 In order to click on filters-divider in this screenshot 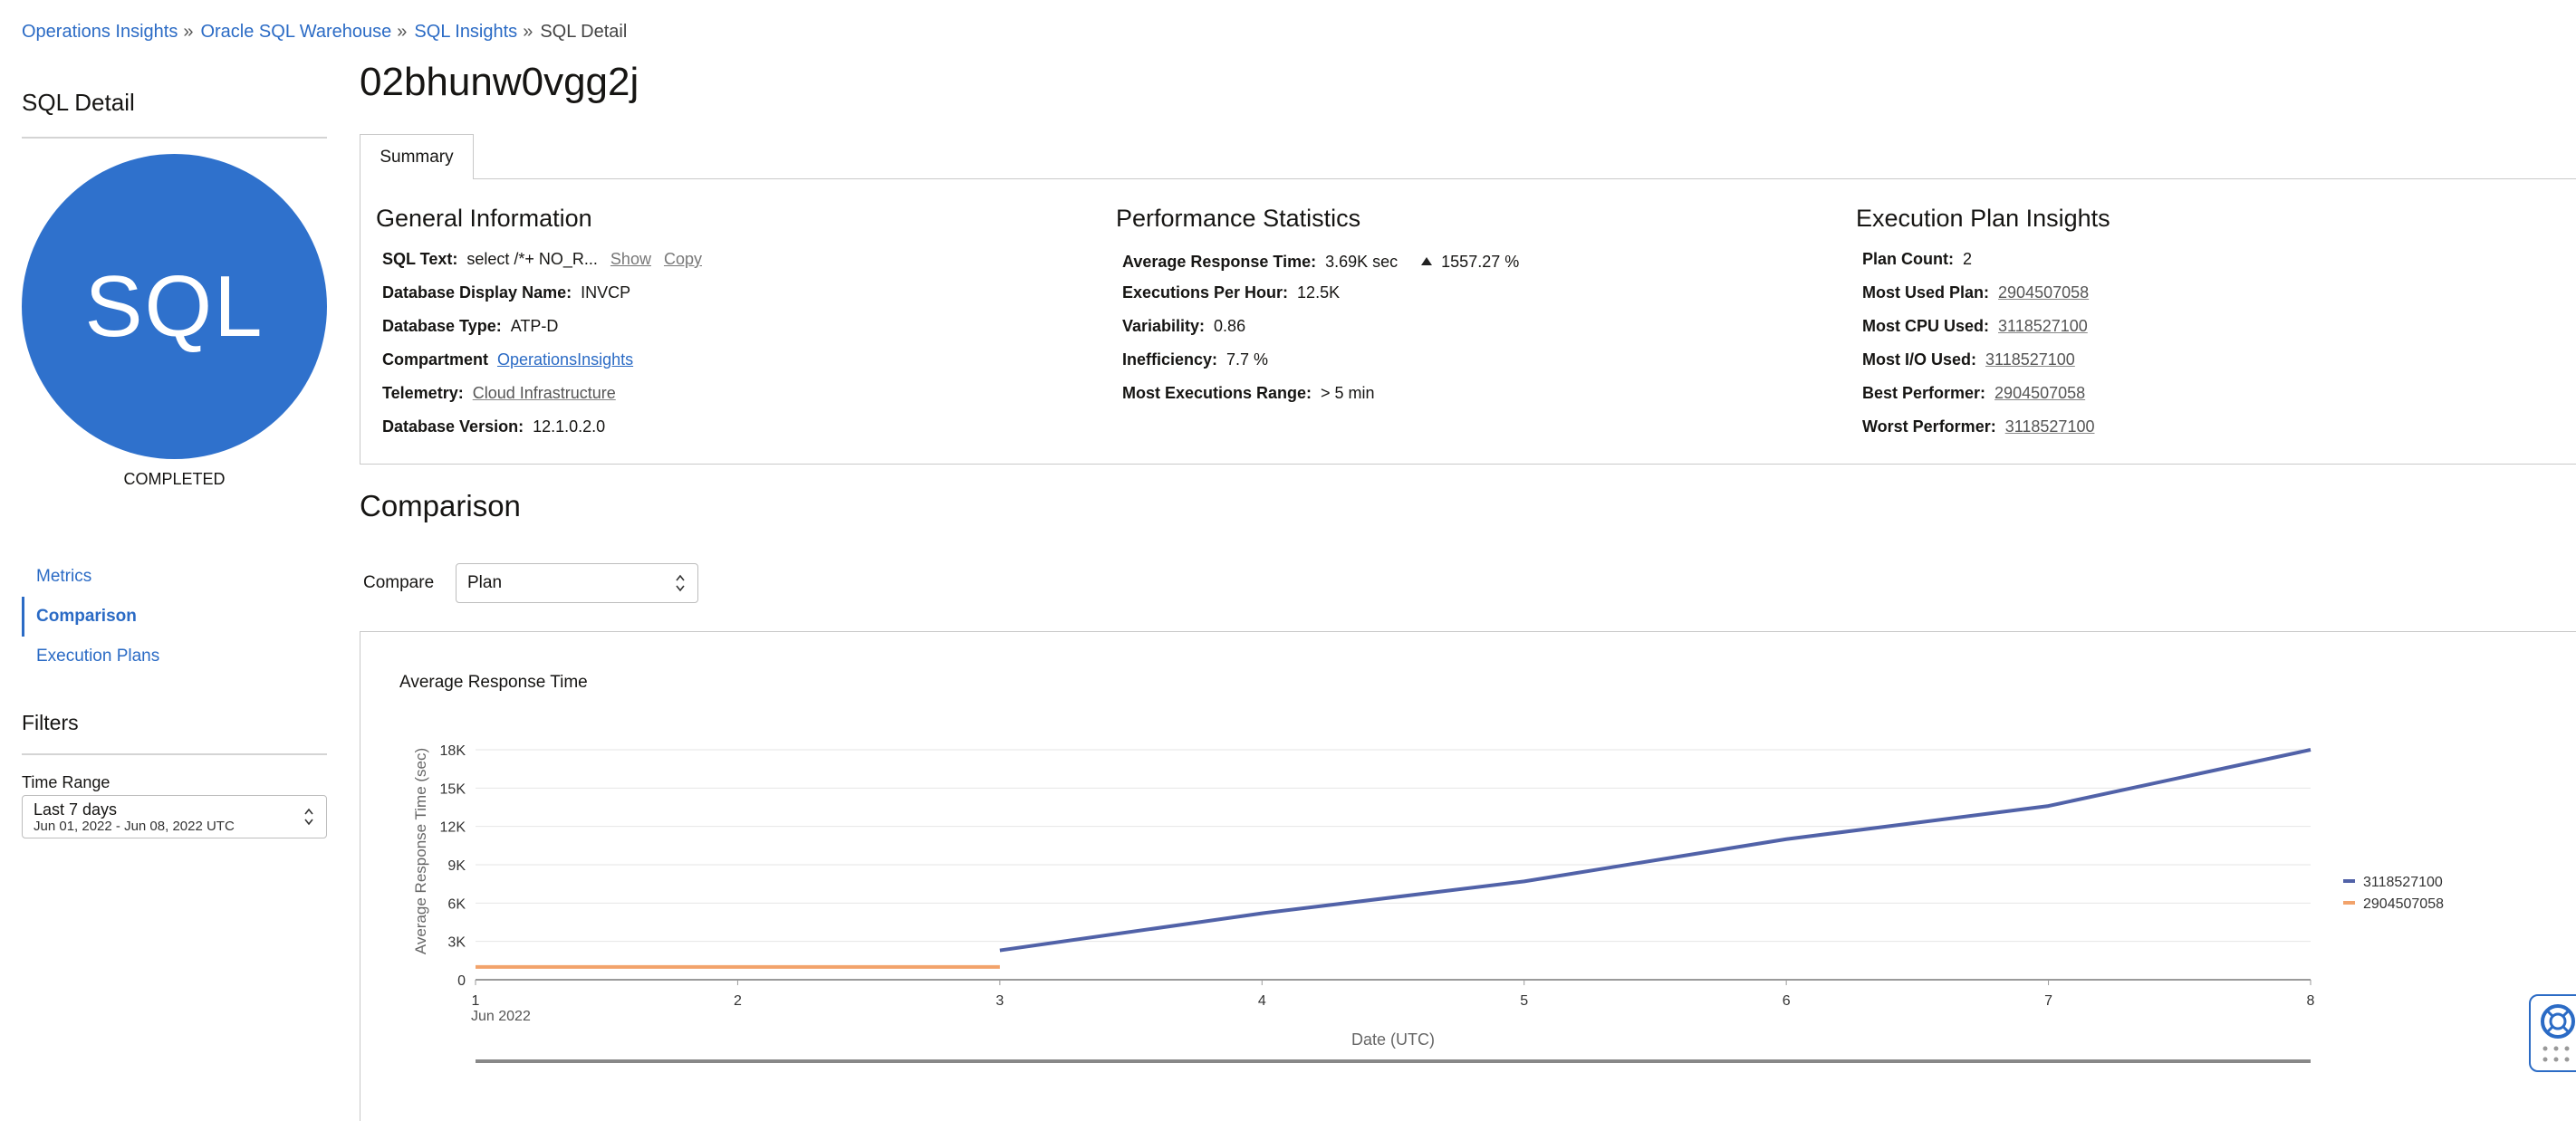, I will do `click(174, 754)`.